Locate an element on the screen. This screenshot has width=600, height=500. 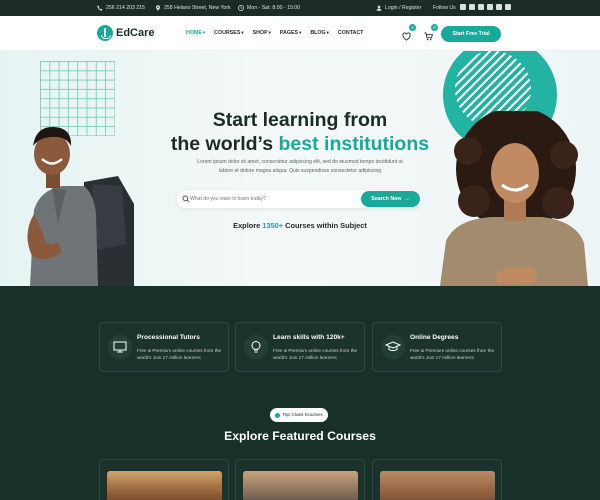
nav-pages: PAGES ▾ is located at coordinates (290, 33).